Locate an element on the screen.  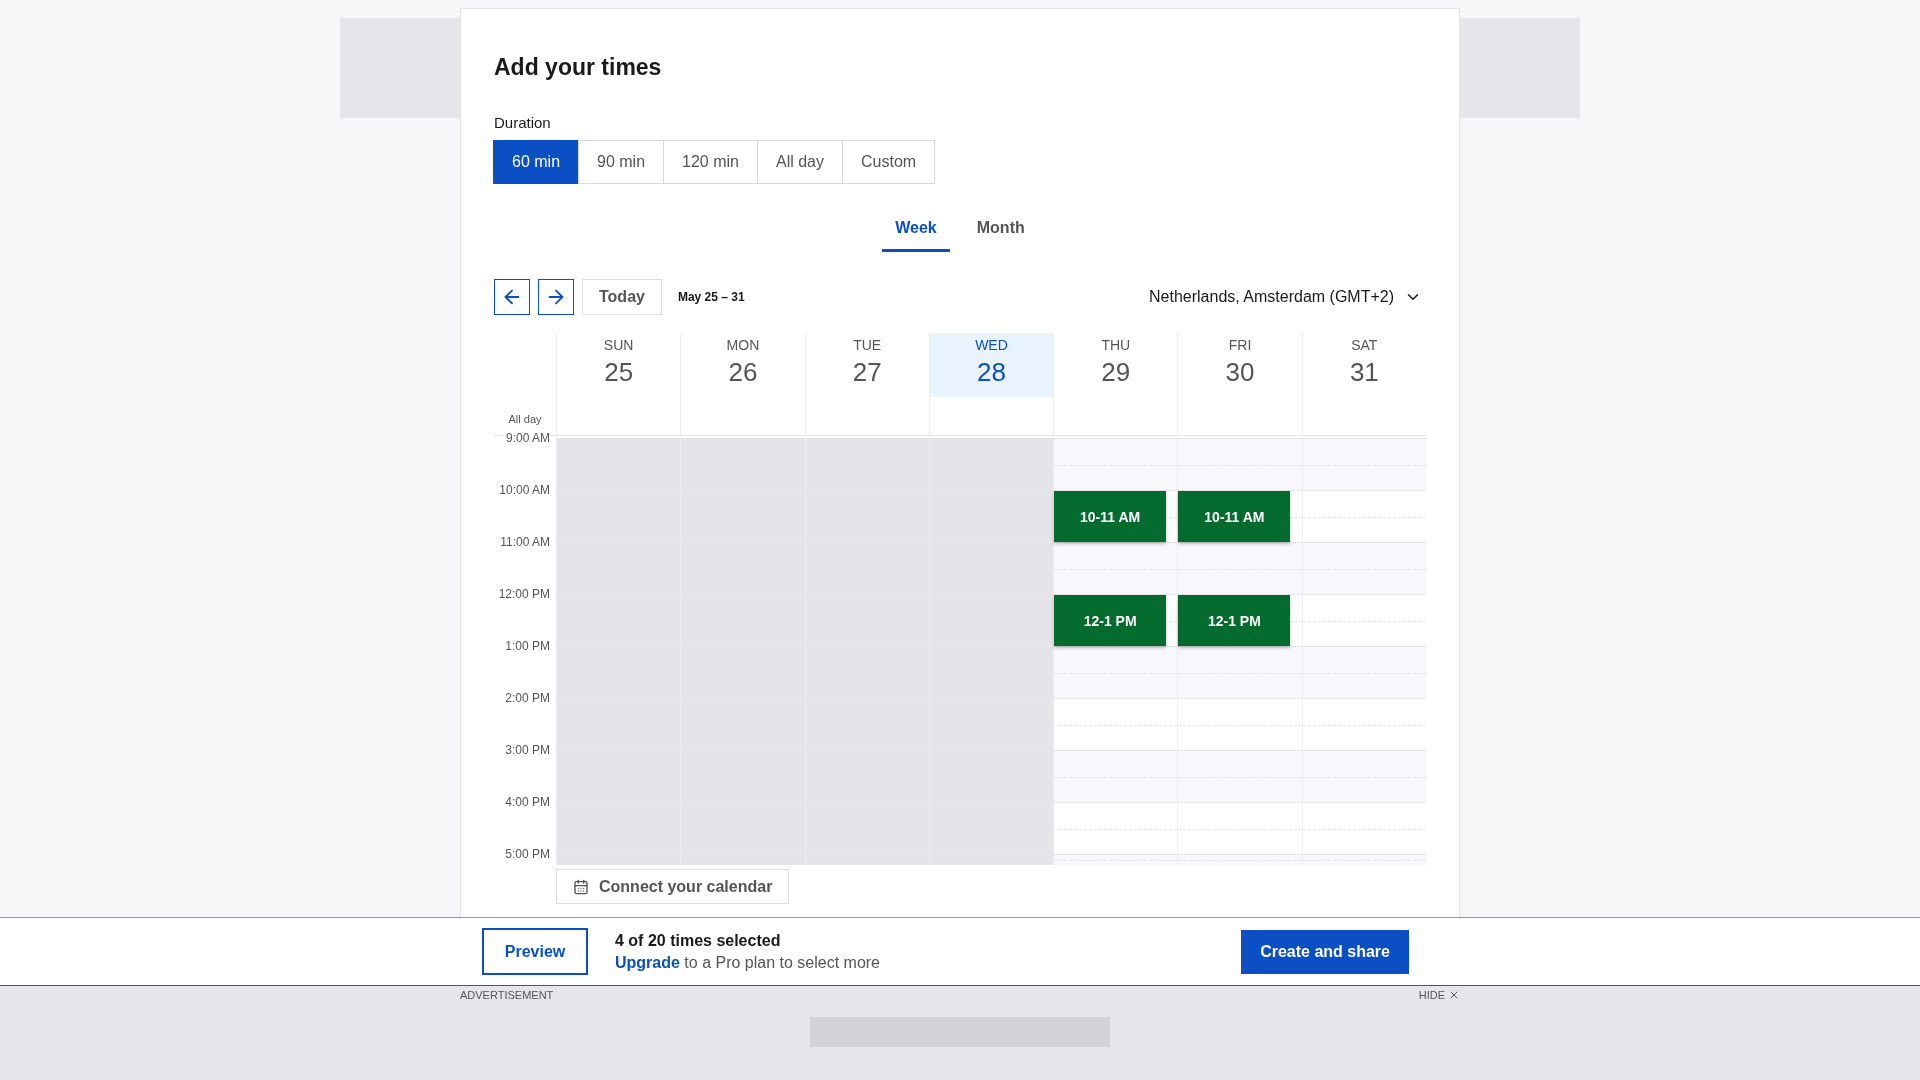
day-date: 27 is located at coordinates (867, 372).